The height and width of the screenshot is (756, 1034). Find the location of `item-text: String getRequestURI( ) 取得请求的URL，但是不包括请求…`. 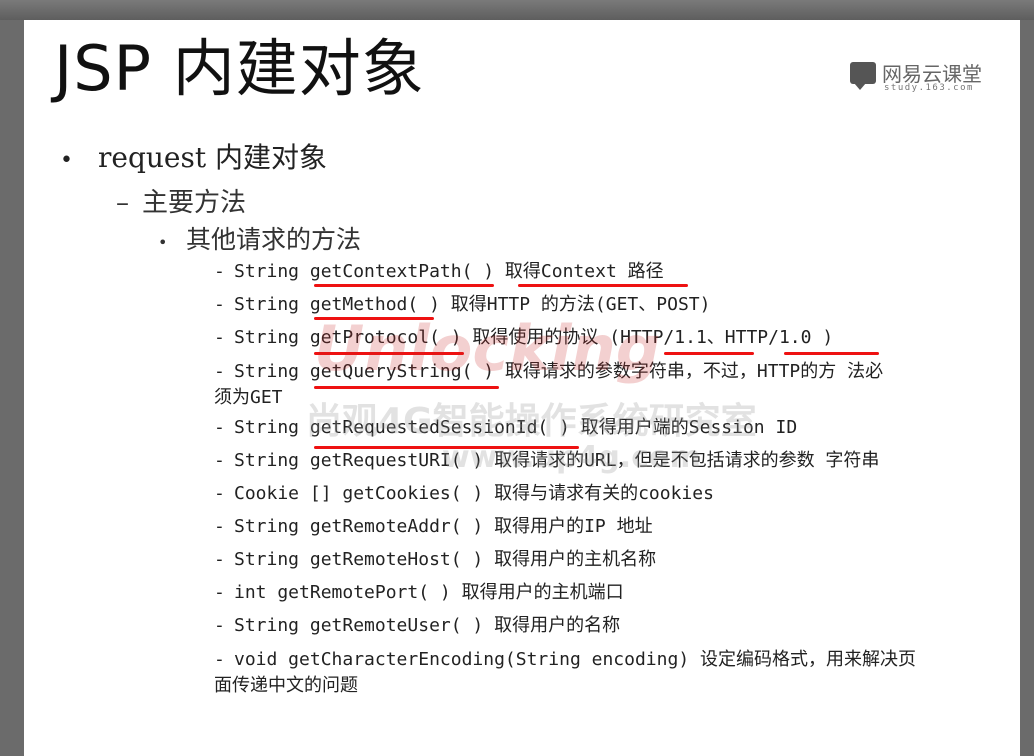

item-text: String getRequestURI( ) 取得请求的URL，但是不包括请求… is located at coordinates (557, 460).